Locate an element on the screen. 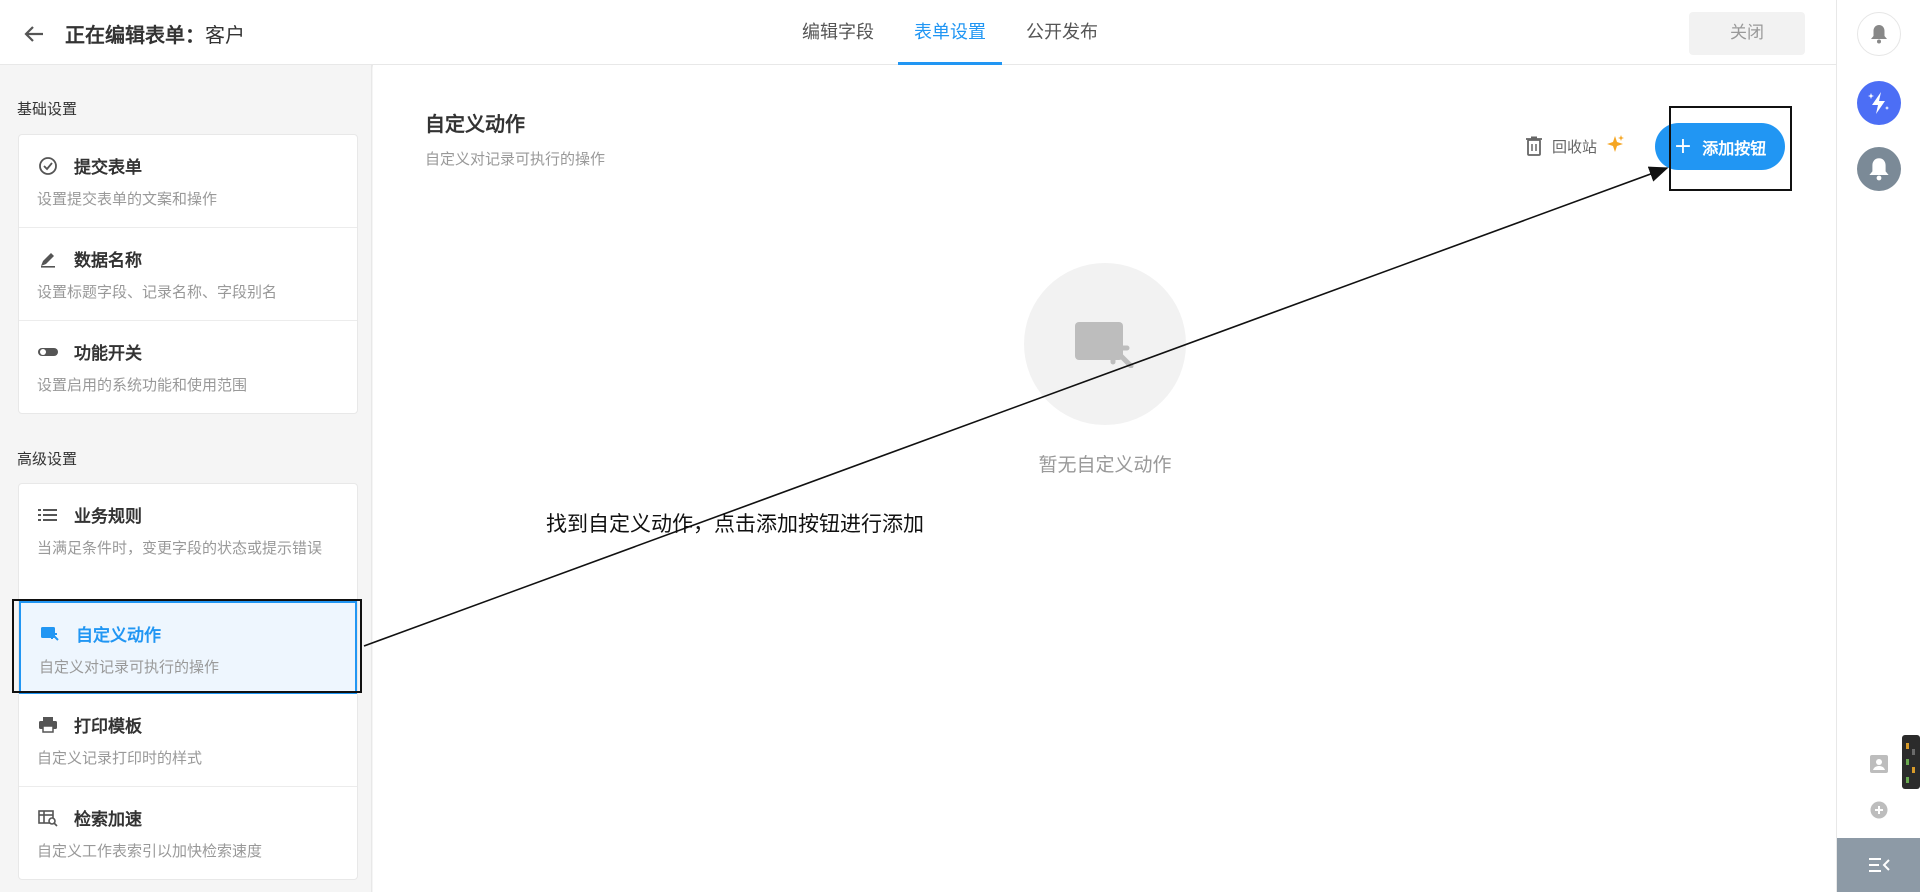 The width and height of the screenshot is (1920, 892). empty-state-illustration is located at coordinates (1105, 344).